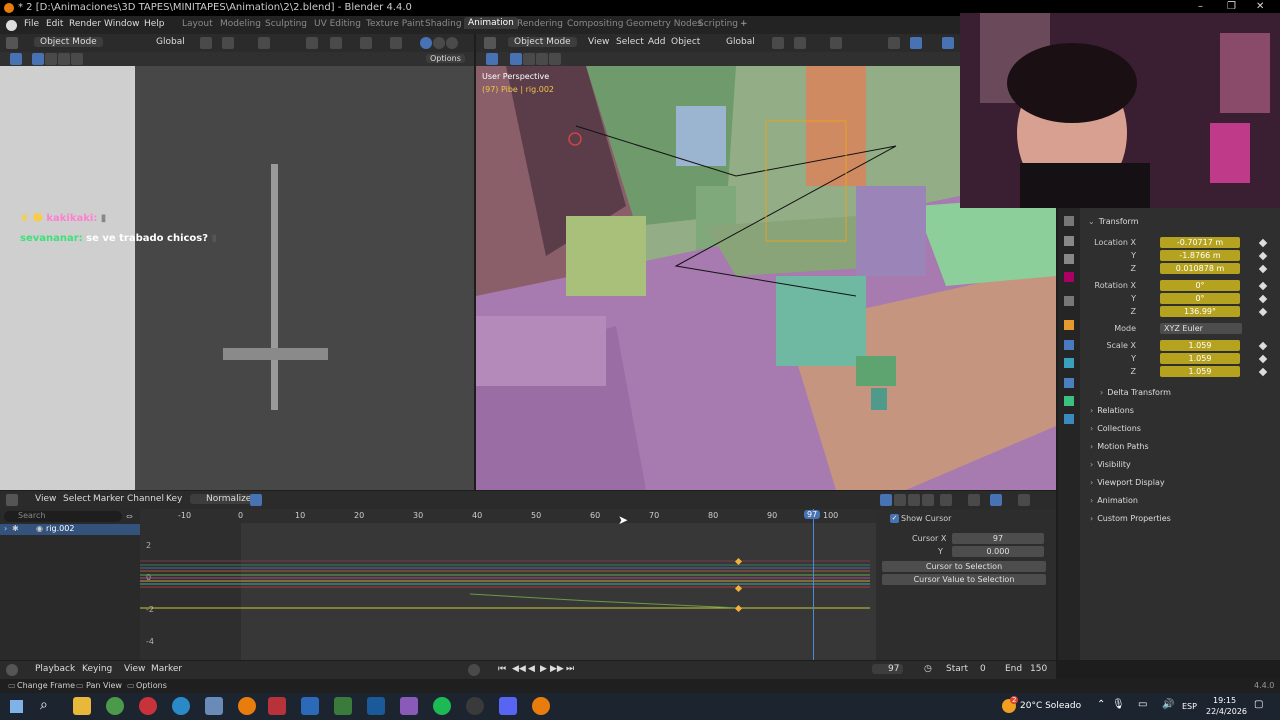  Describe the element at coordinates (1231, 6) in the screenshot. I see `maximize-button: ❐` at that location.